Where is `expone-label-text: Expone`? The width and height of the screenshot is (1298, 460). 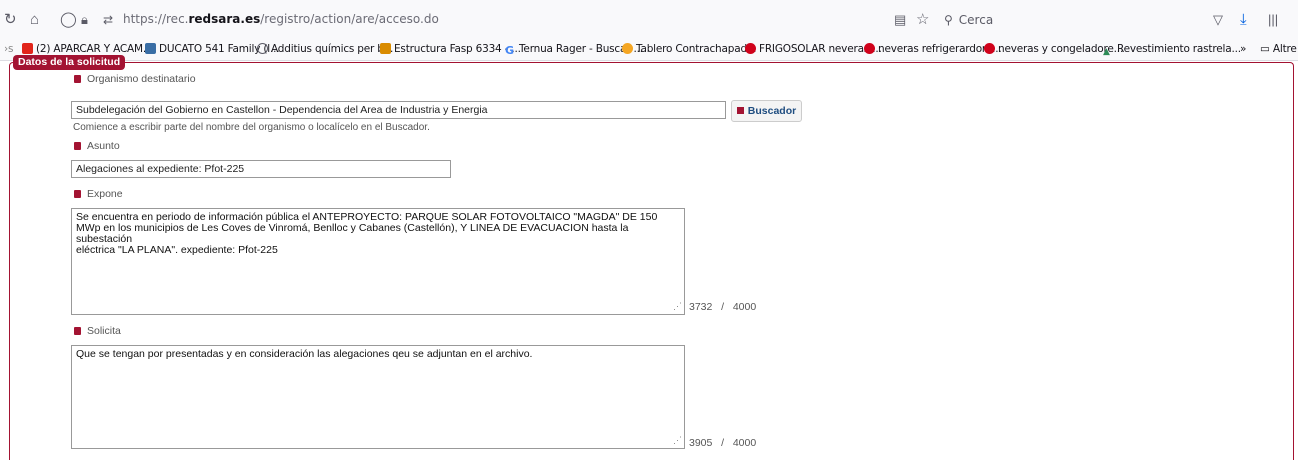 expone-label-text: Expone is located at coordinates (105, 194).